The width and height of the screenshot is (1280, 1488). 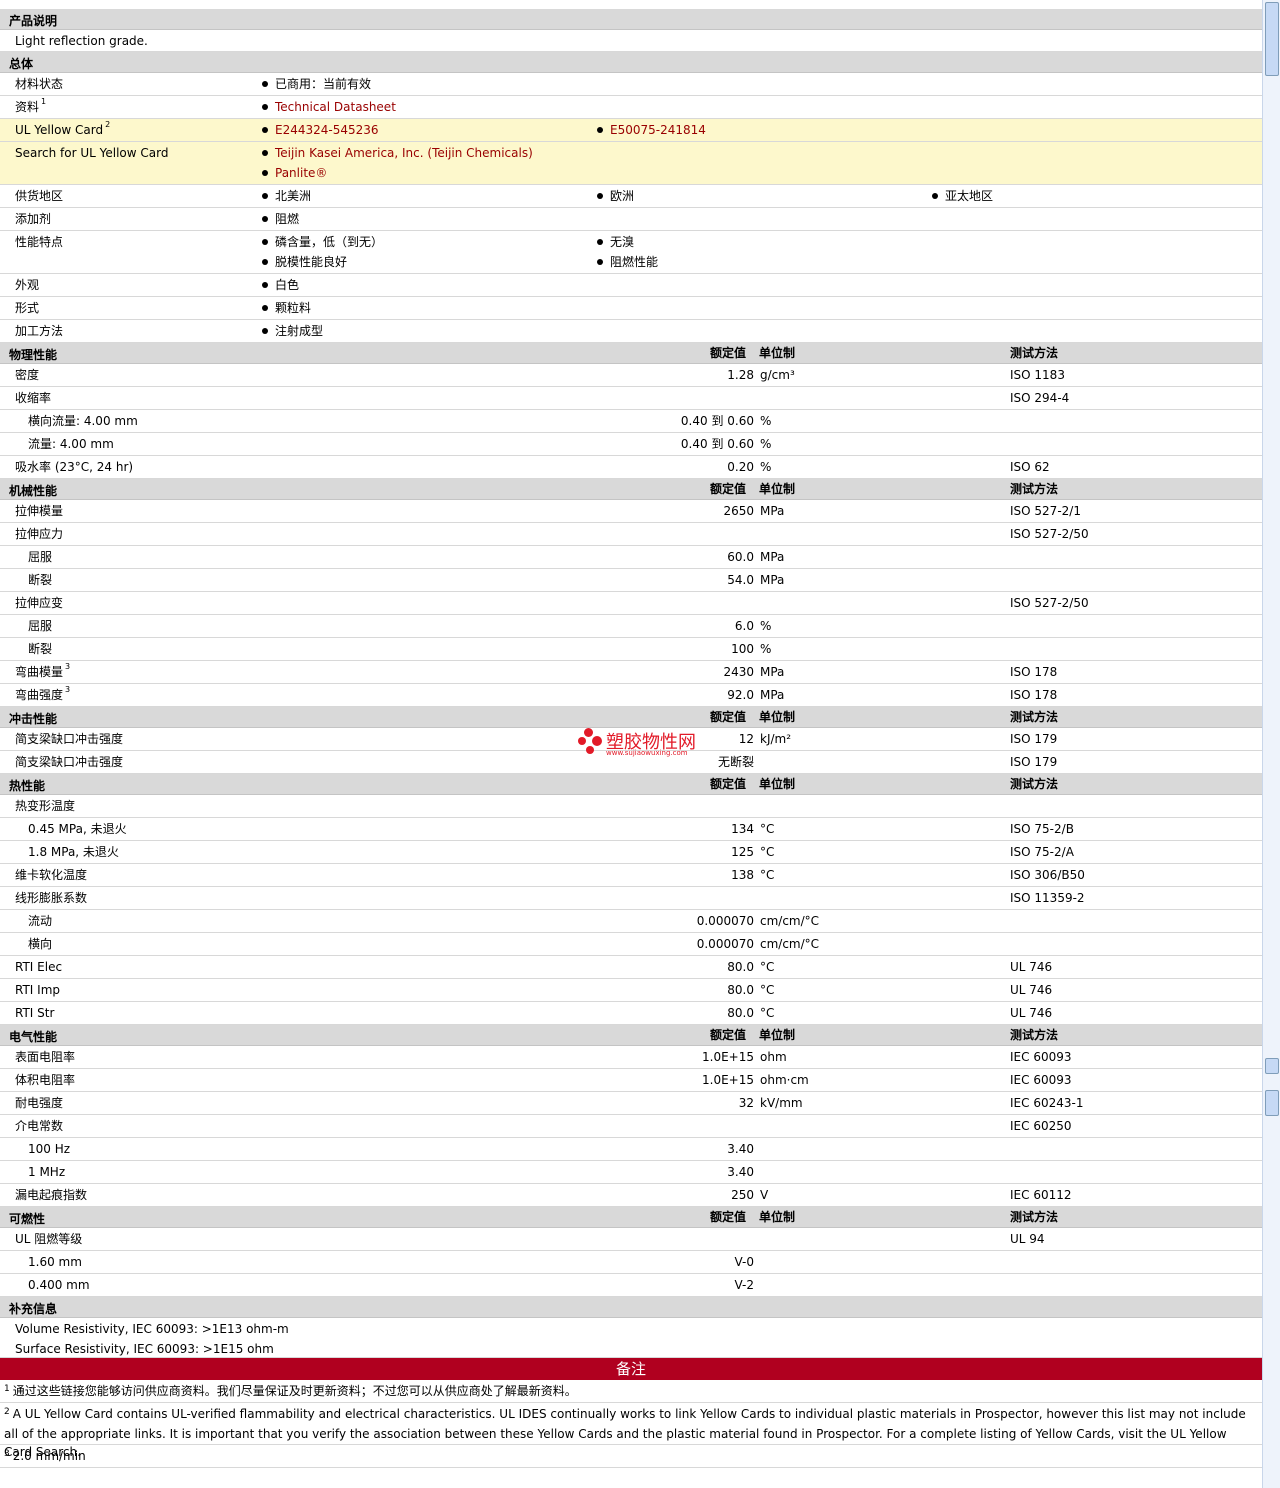 I want to click on test-method: ISO 75-2/A, so click(x=1042, y=852).